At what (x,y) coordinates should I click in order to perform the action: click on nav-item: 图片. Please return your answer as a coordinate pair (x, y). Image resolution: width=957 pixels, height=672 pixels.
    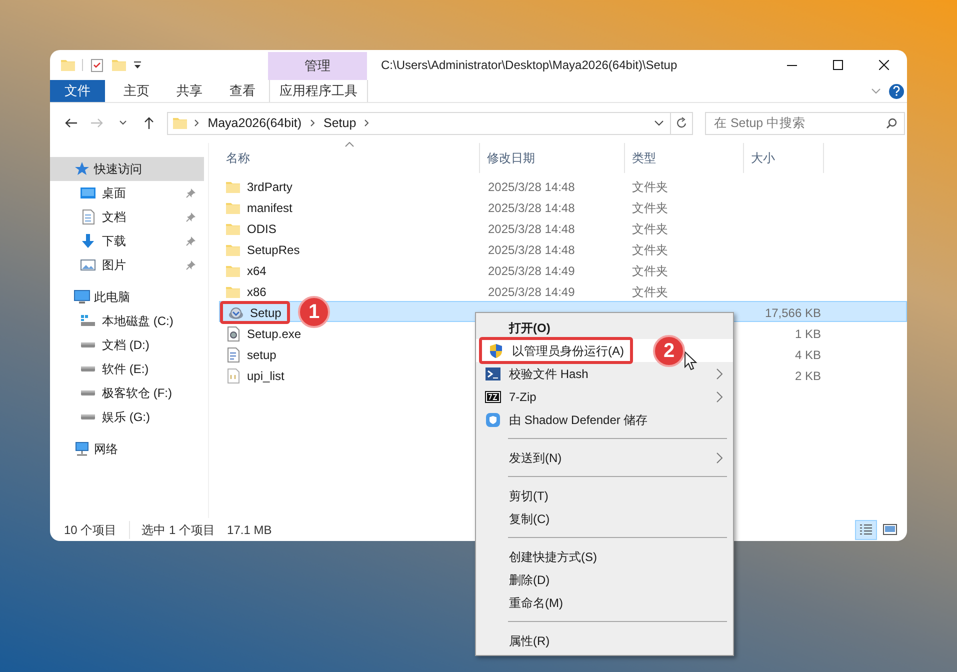
    Looking at the image, I should click on (127, 265).